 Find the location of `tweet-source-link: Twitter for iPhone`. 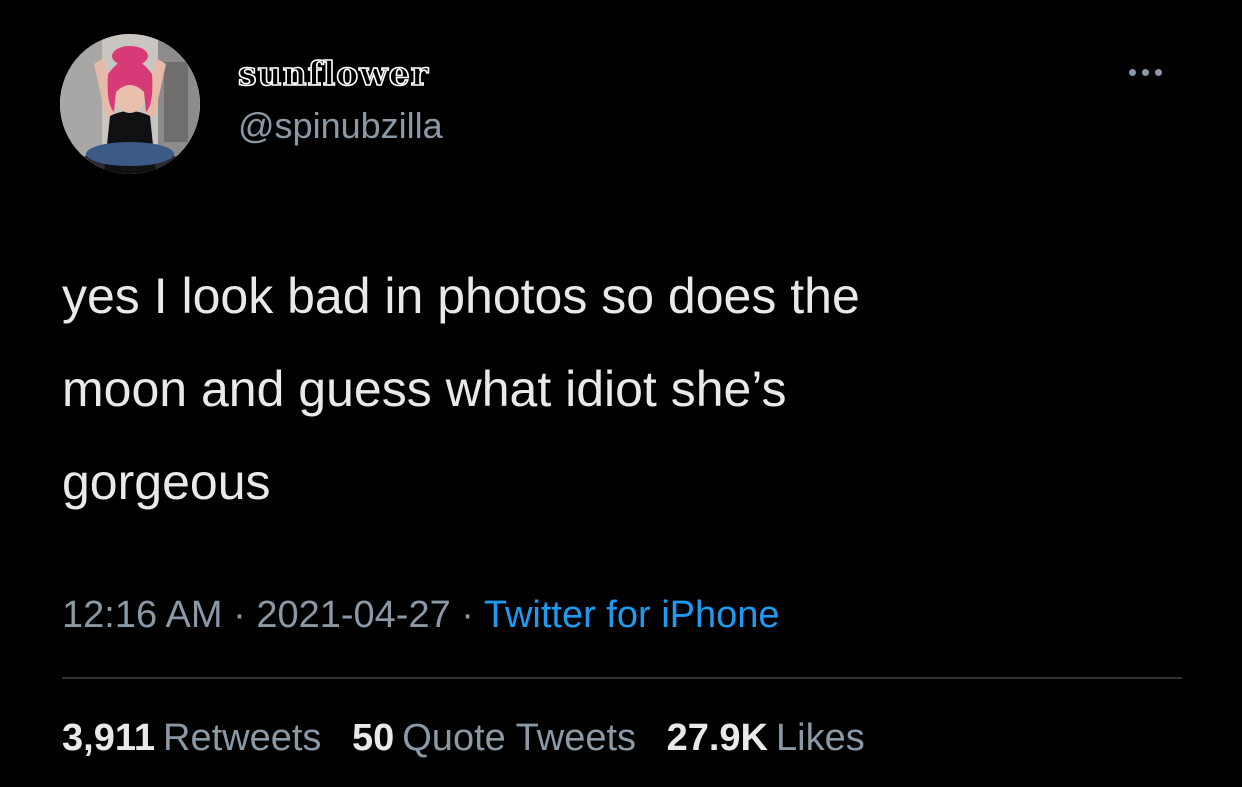

tweet-source-link: Twitter for iPhone is located at coordinates (632, 615).